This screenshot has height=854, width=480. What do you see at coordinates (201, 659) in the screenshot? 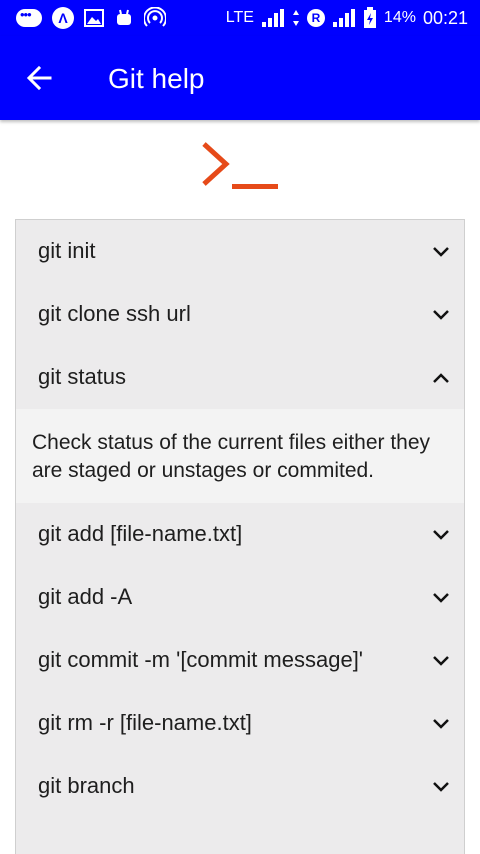
I see `command-label: git commit -m '[commit message]'` at bounding box center [201, 659].